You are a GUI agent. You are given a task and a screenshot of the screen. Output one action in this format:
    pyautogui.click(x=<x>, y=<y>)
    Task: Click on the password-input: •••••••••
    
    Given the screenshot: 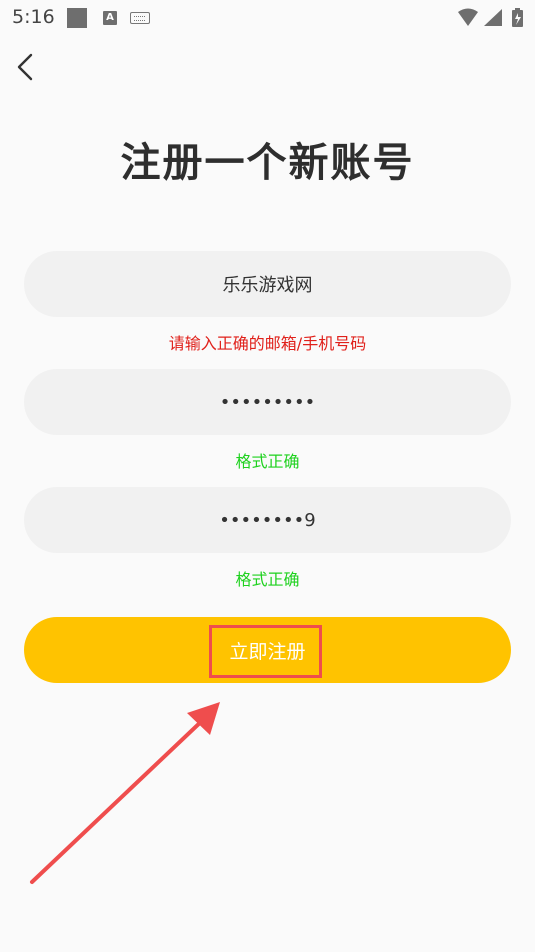 What is the action you would take?
    pyautogui.click(x=268, y=402)
    